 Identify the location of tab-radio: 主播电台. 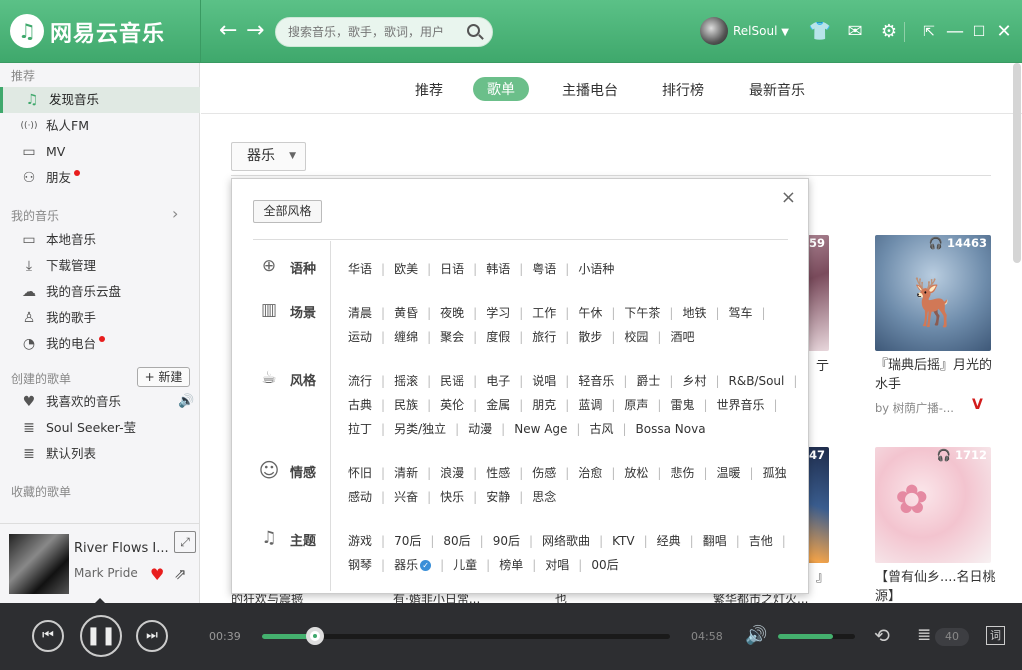
(590, 90).